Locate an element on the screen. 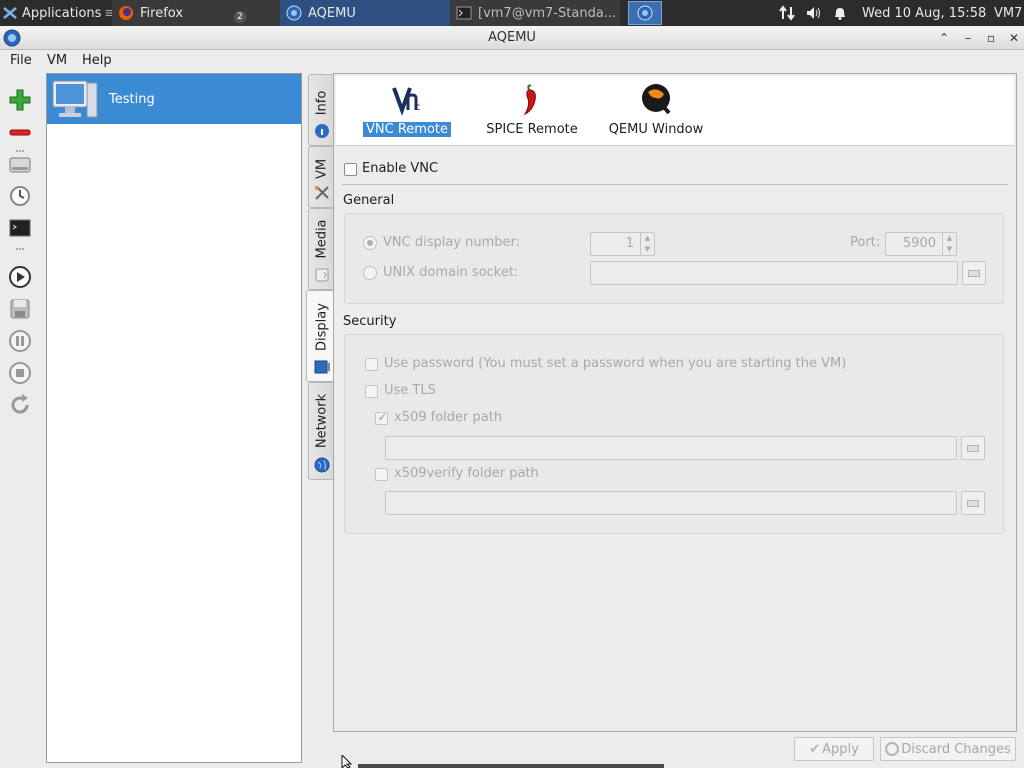 The image size is (1024, 768). horizontal-scrollbar is located at coordinates (511, 766).